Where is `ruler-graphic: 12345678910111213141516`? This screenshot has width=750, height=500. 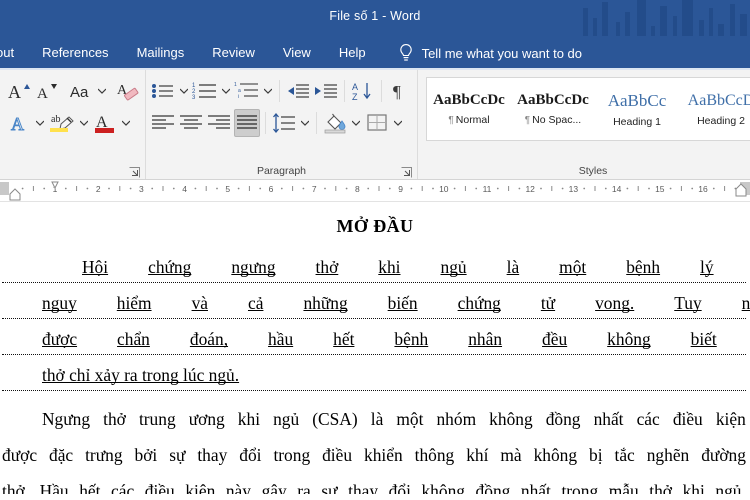 ruler-graphic: 12345678910111213141516 is located at coordinates (375, 191).